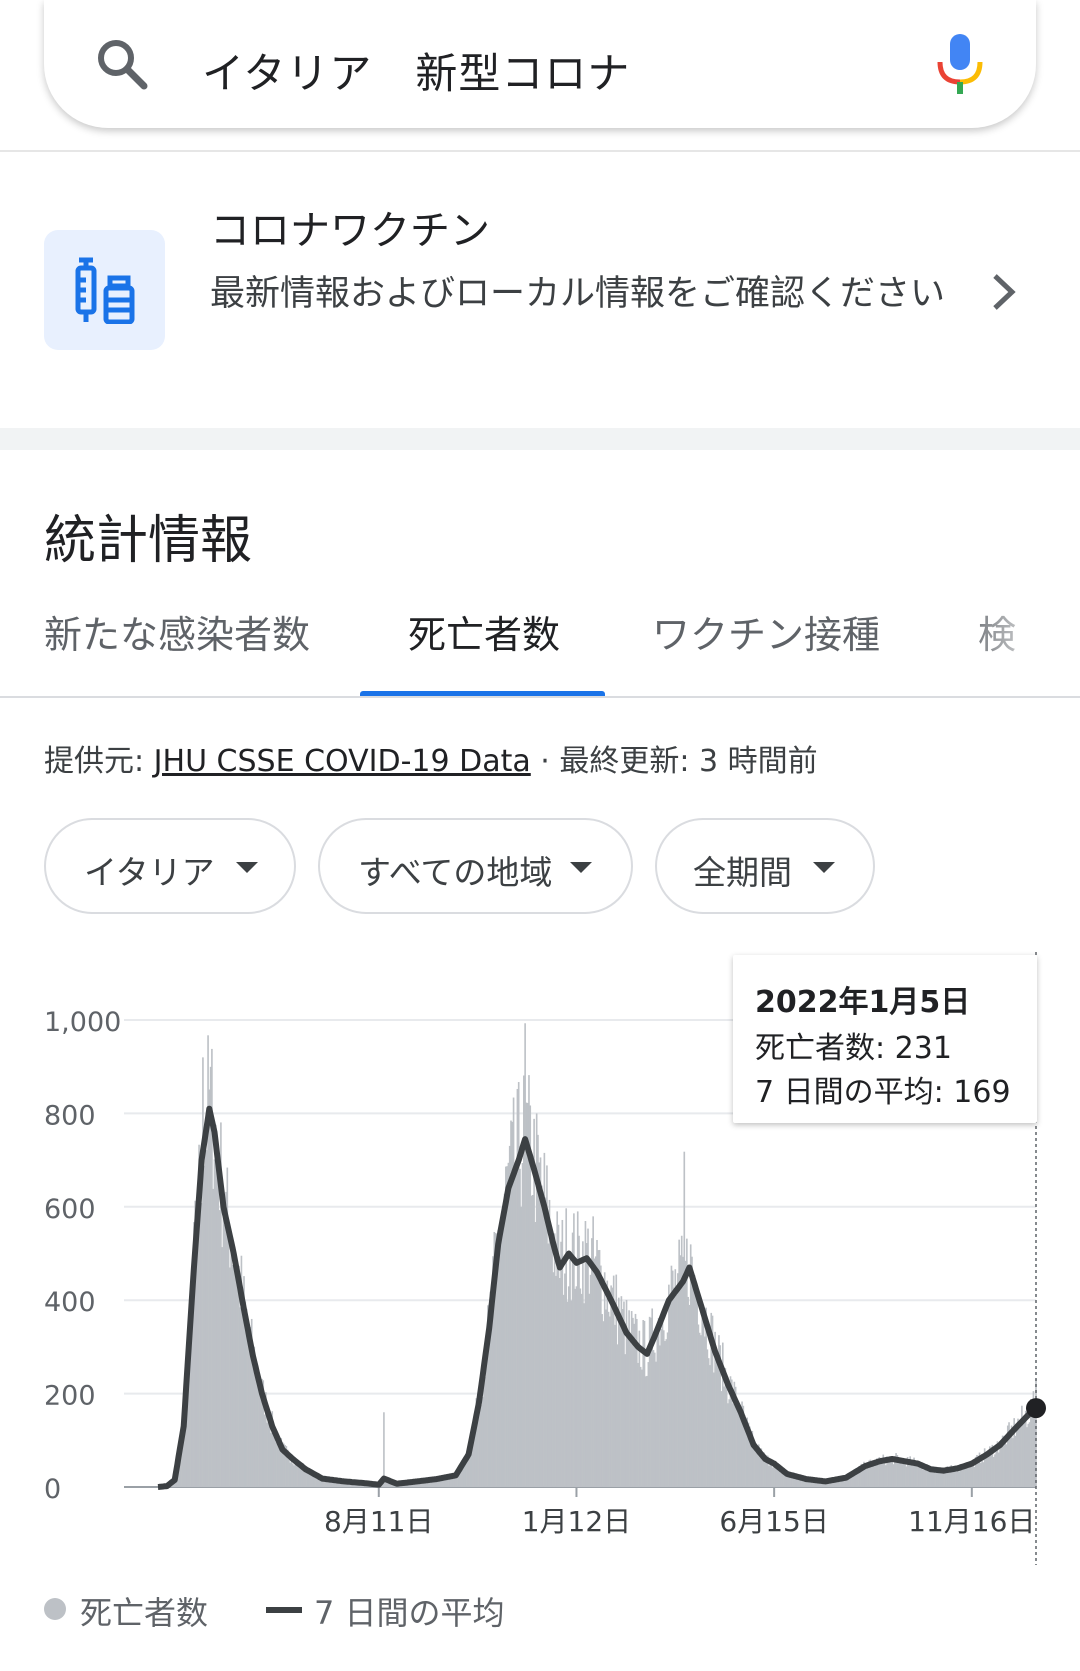  What do you see at coordinates (416, 70) in the screenshot?
I see `search-query: イタリア 新型コロナ` at bounding box center [416, 70].